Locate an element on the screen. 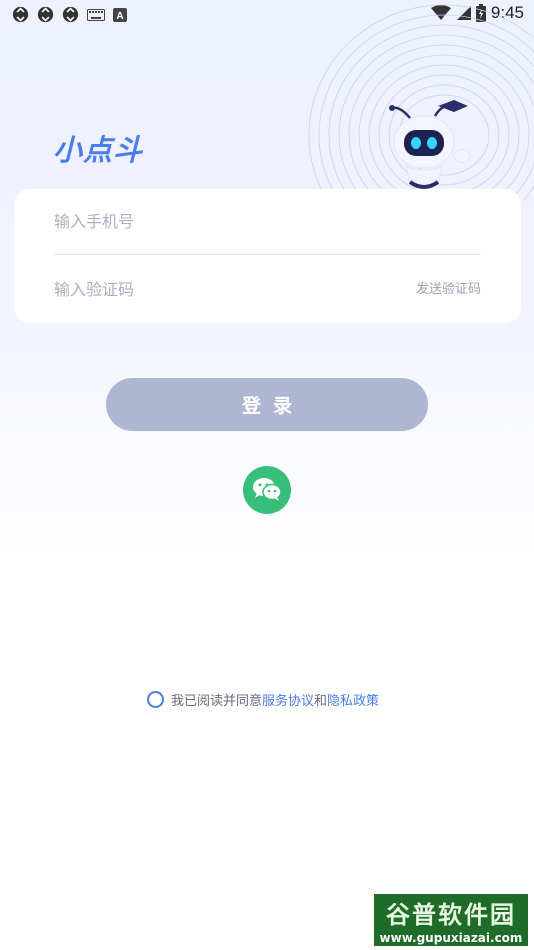 This screenshot has height=950, width=534. keyboard-icon is located at coordinates (96, 14).